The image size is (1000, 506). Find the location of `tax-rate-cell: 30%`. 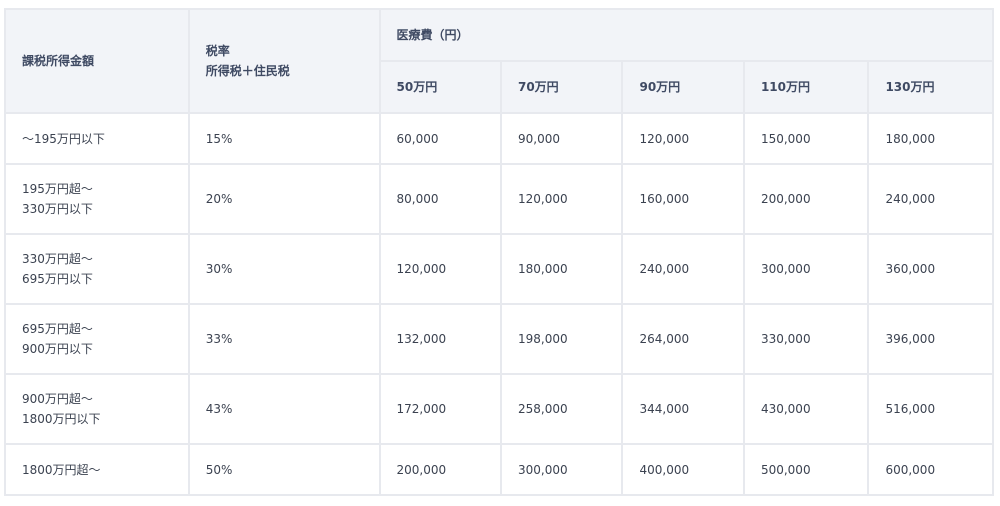

tax-rate-cell: 30% is located at coordinates (284, 269).